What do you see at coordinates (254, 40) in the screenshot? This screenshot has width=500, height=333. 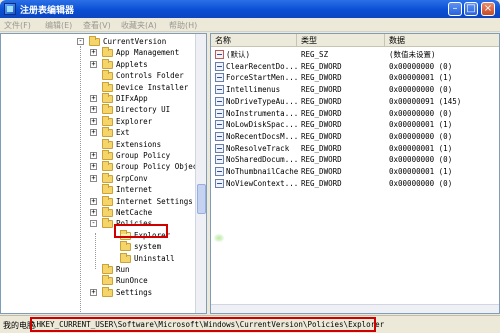 I see `column-header-name: 名称` at bounding box center [254, 40].